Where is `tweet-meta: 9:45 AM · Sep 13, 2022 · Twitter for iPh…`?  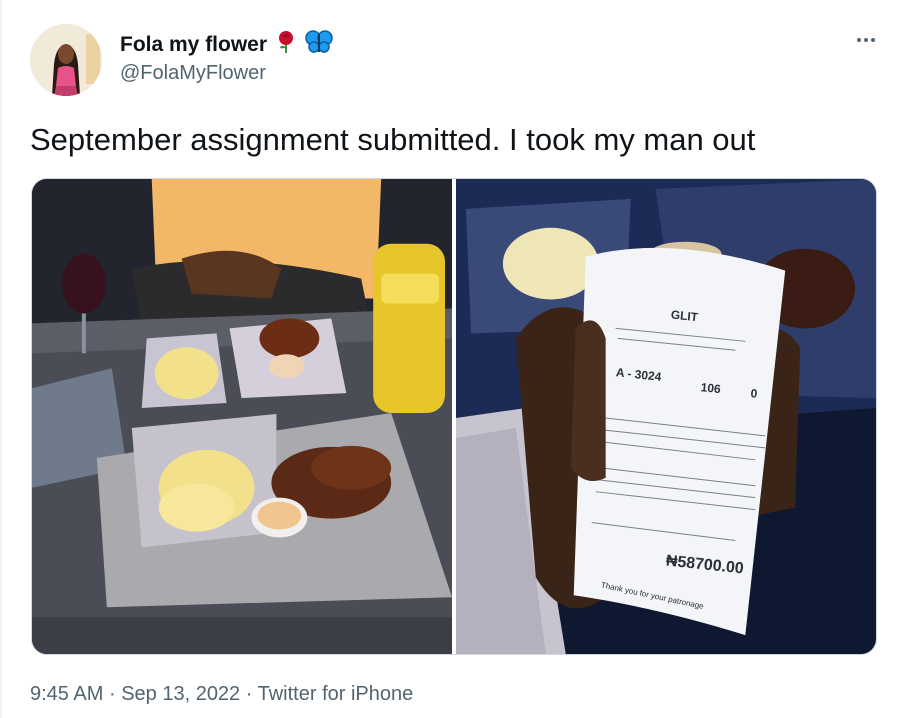
tweet-meta: 9:45 AM · Sep 13, 2022 · Twitter for iPh… is located at coordinates (221, 694).